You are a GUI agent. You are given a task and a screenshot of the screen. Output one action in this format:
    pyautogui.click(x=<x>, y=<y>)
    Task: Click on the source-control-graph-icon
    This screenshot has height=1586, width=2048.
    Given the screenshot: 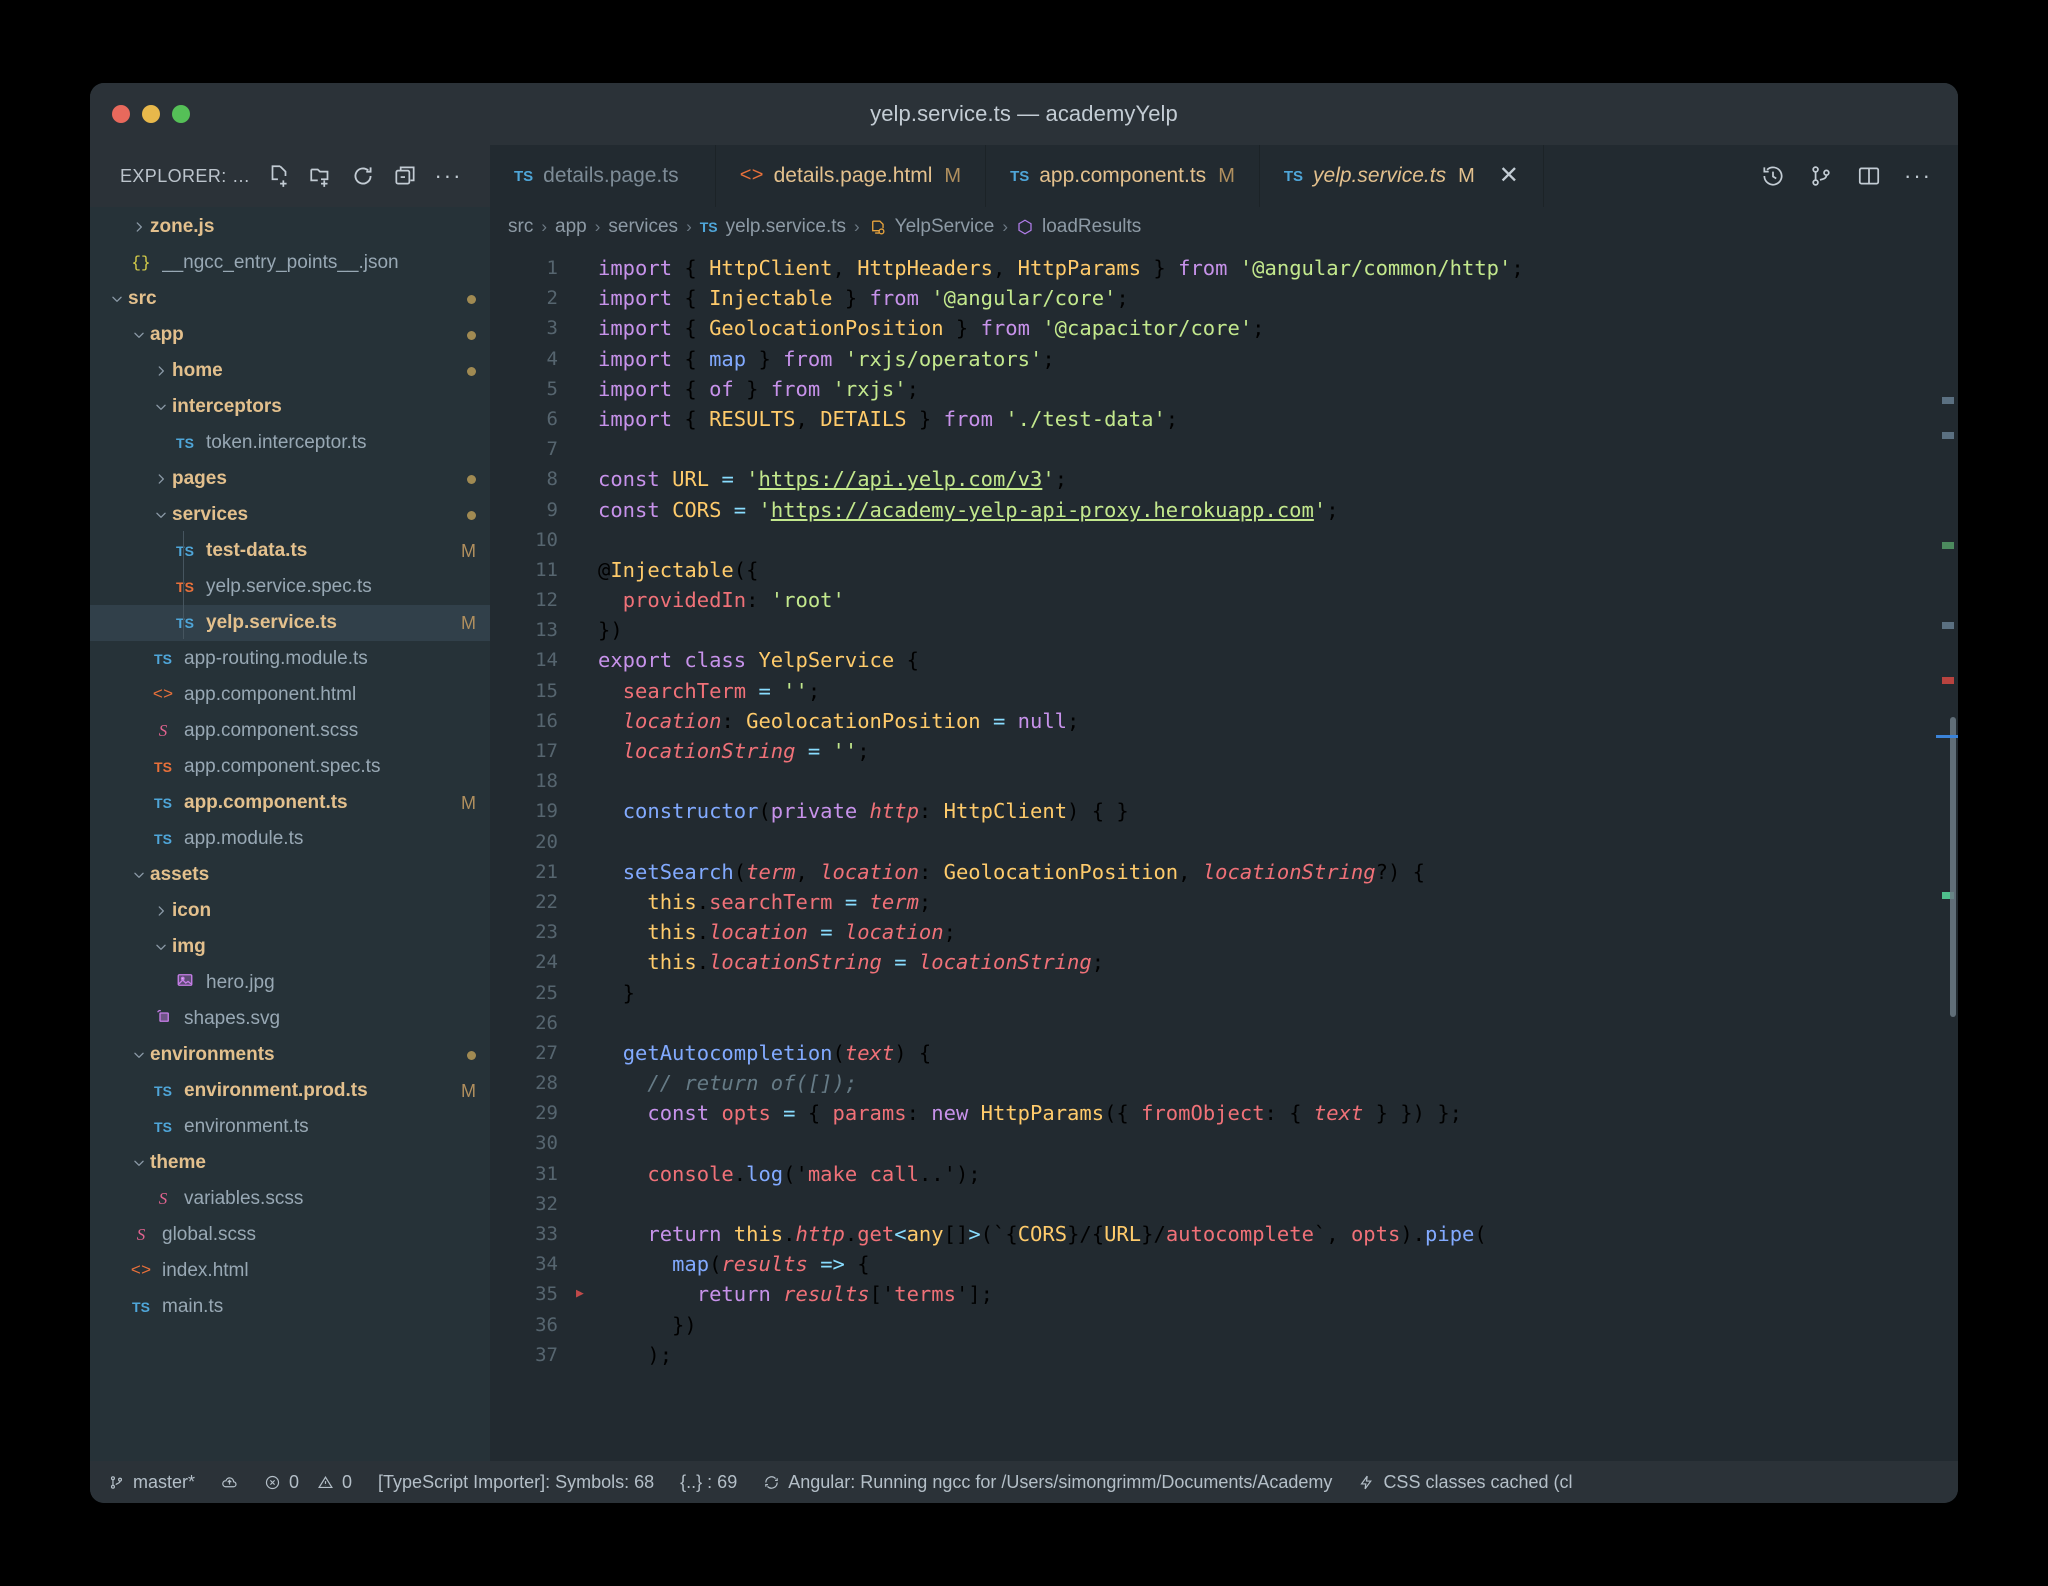 What is the action you would take?
    pyautogui.click(x=1821, y=176)
    